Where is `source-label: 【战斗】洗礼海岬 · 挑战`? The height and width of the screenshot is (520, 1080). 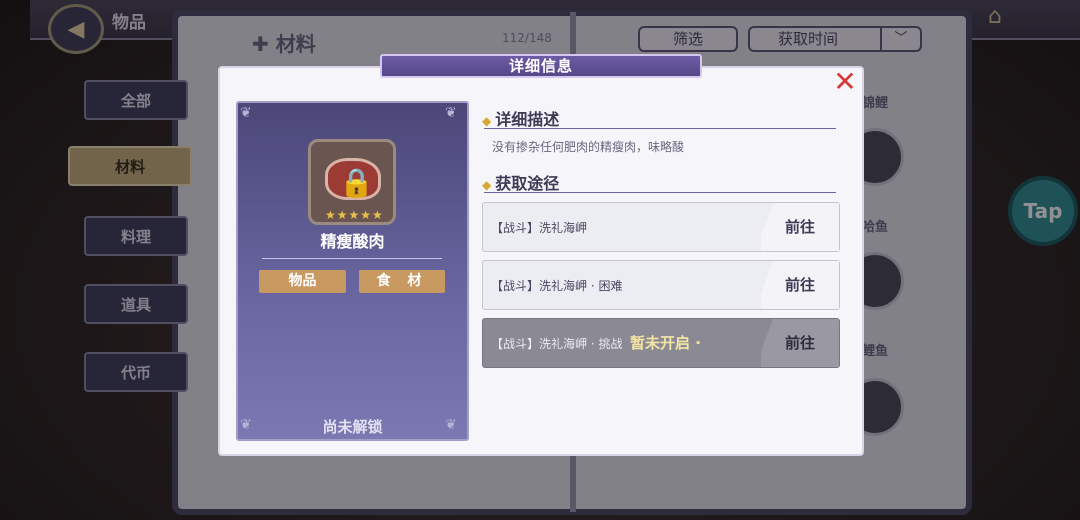
source-label: 【战斗】洗礼海岬 · 挑战 is located at coordinates (557, 344).